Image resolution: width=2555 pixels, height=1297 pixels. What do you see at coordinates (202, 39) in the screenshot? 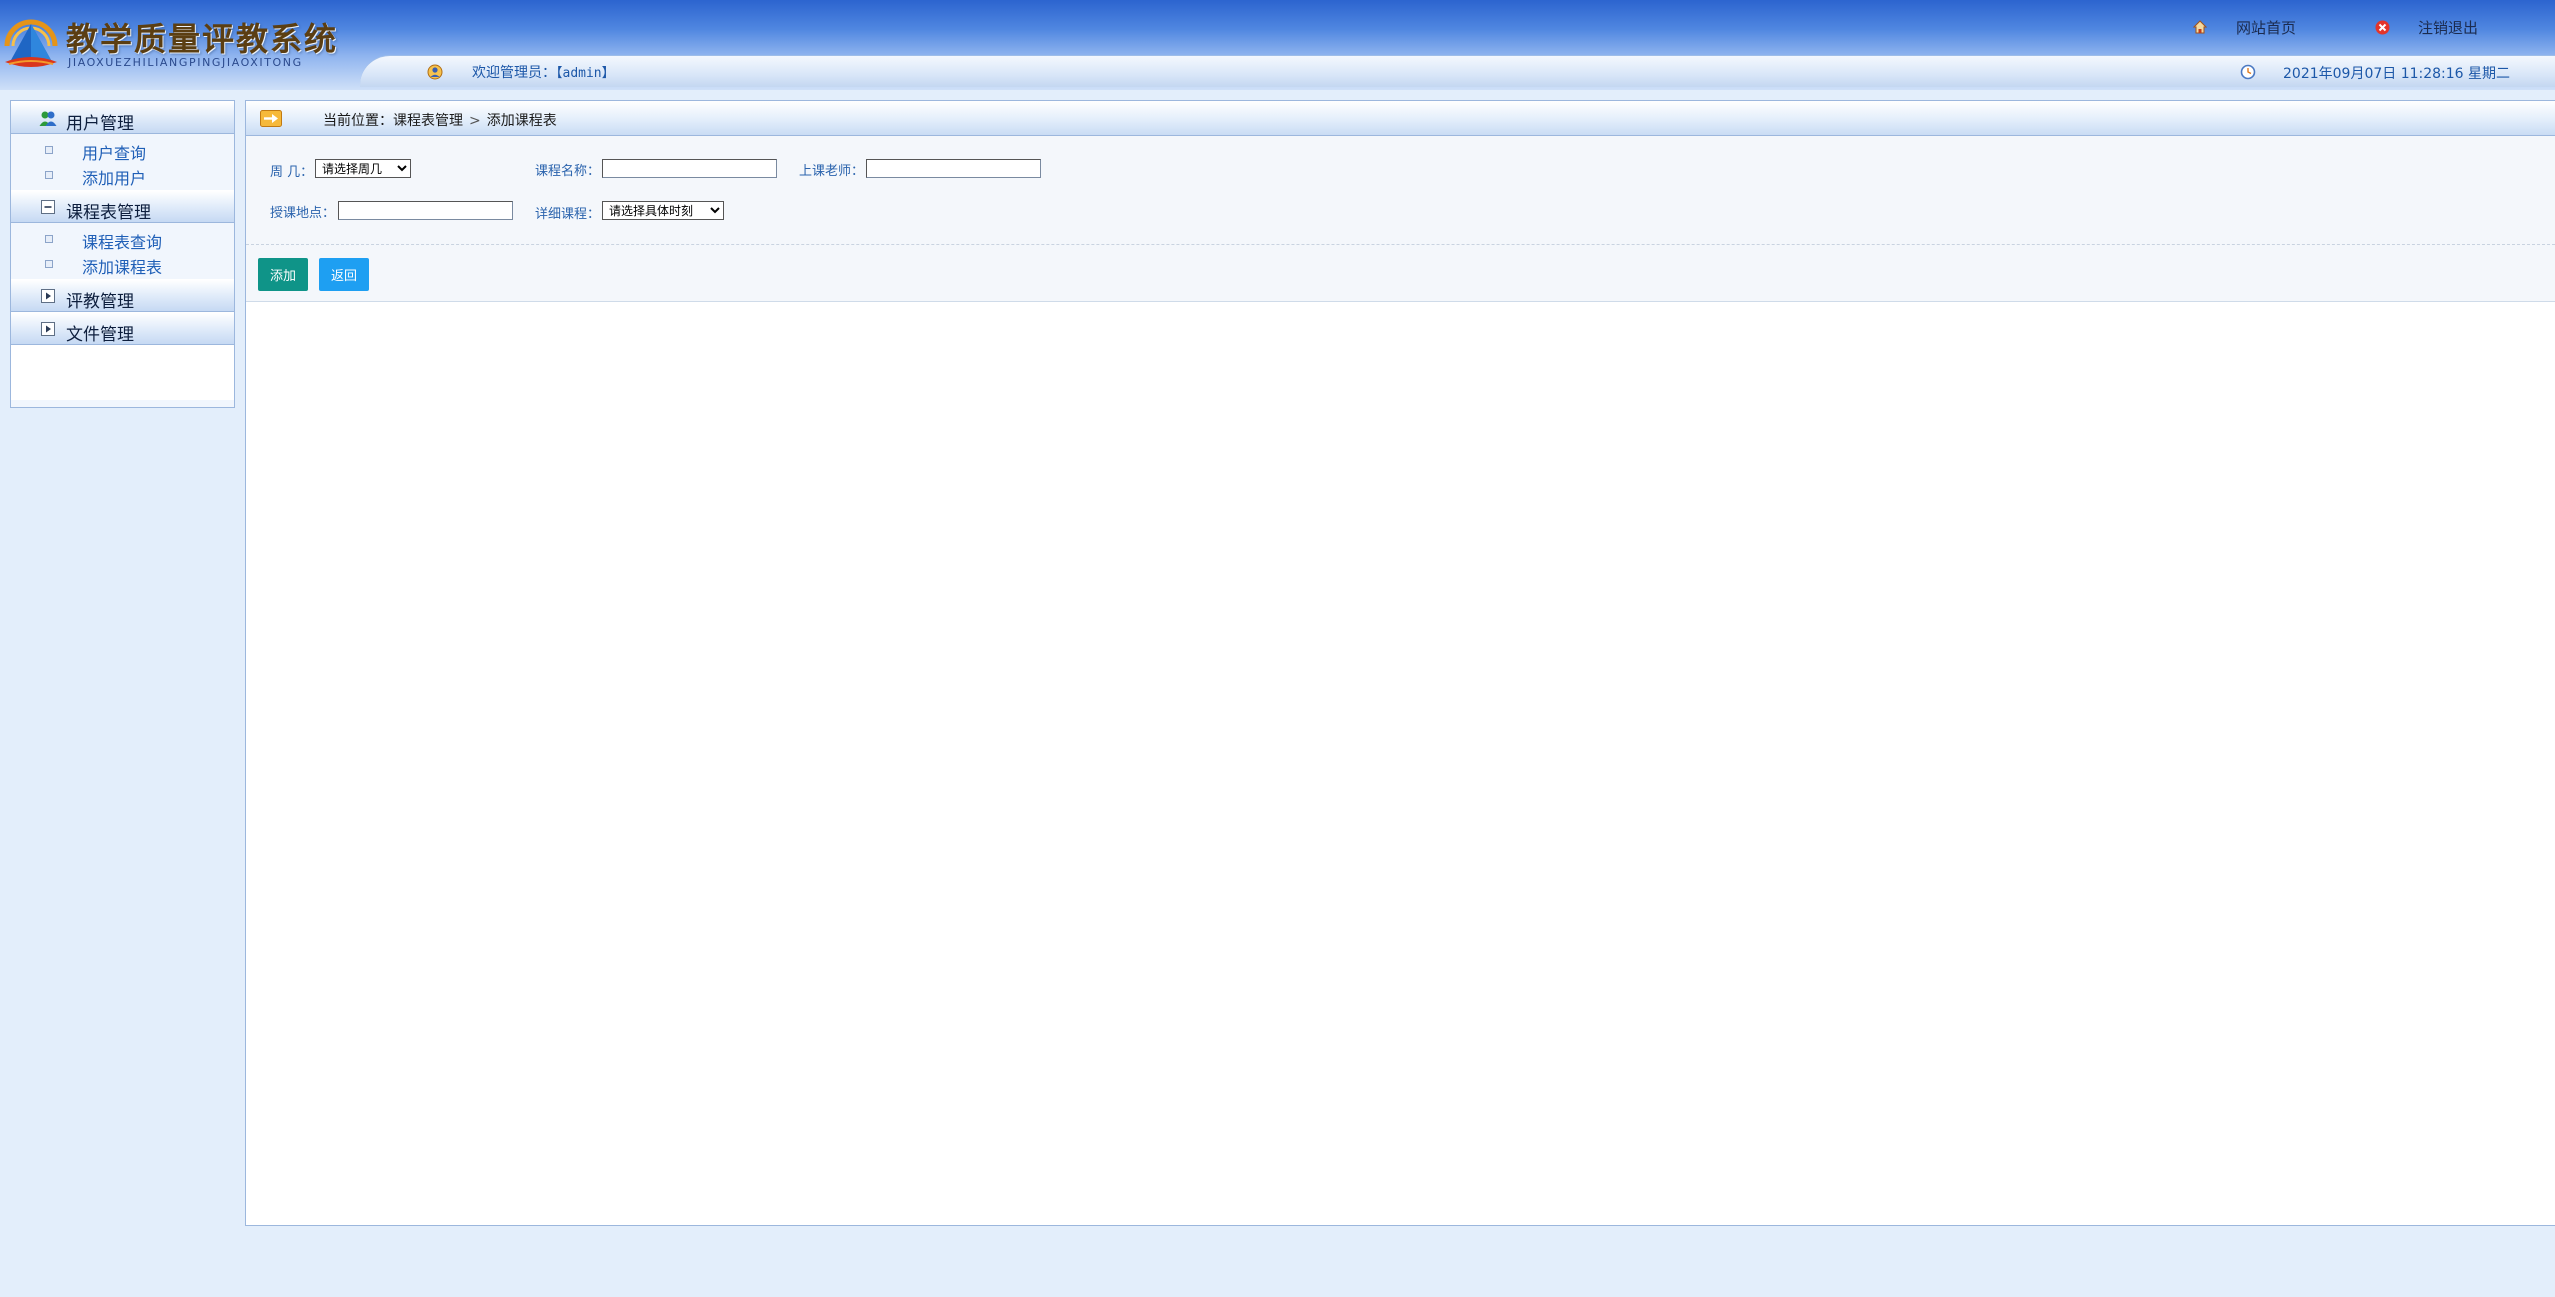
I see `app-title: 教学质量评教系统` at bounding box center [202, 39].